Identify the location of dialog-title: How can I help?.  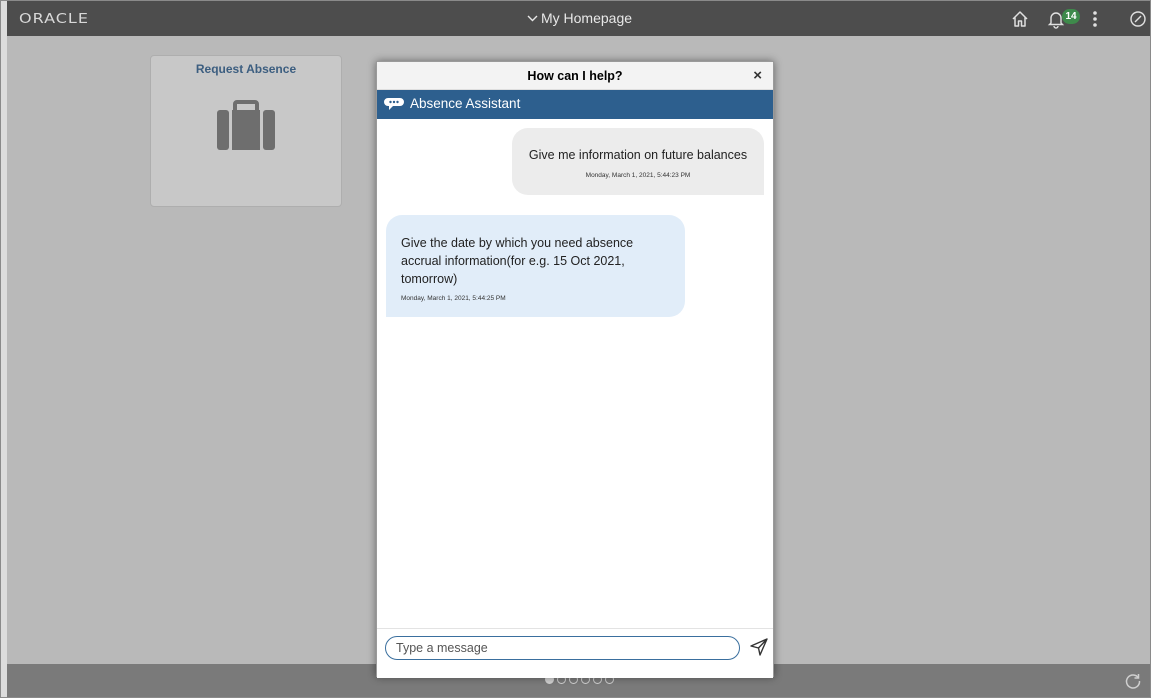
(575, 76).